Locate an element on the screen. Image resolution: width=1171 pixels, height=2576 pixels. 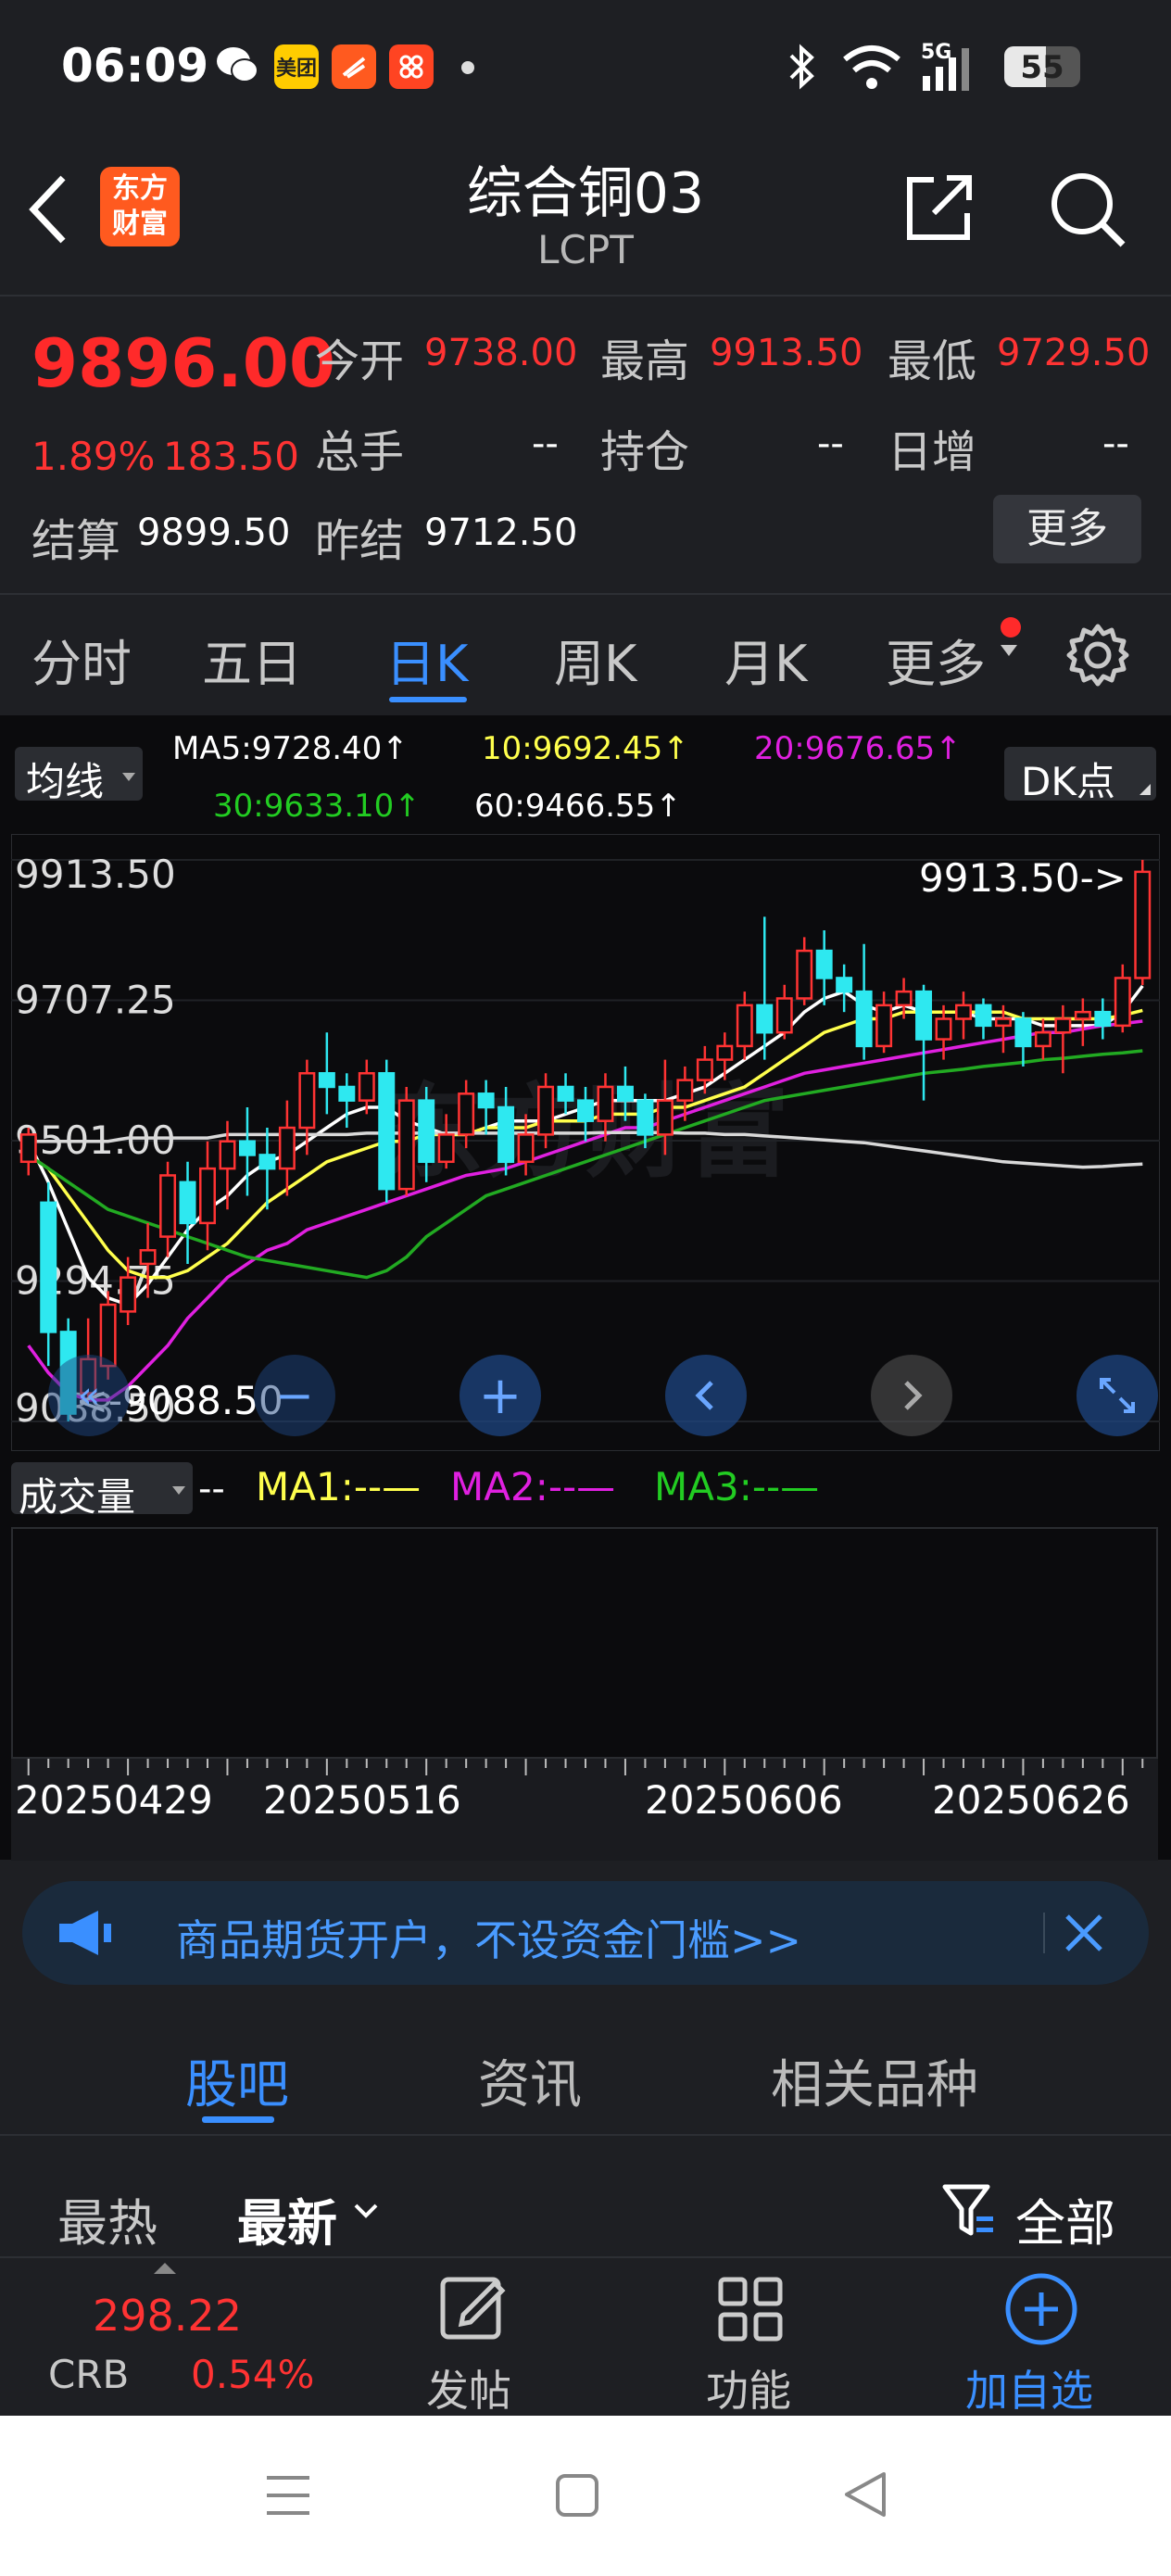
ma5-legend: MA5:9728.40↑ is located at coordinates (290, 749).